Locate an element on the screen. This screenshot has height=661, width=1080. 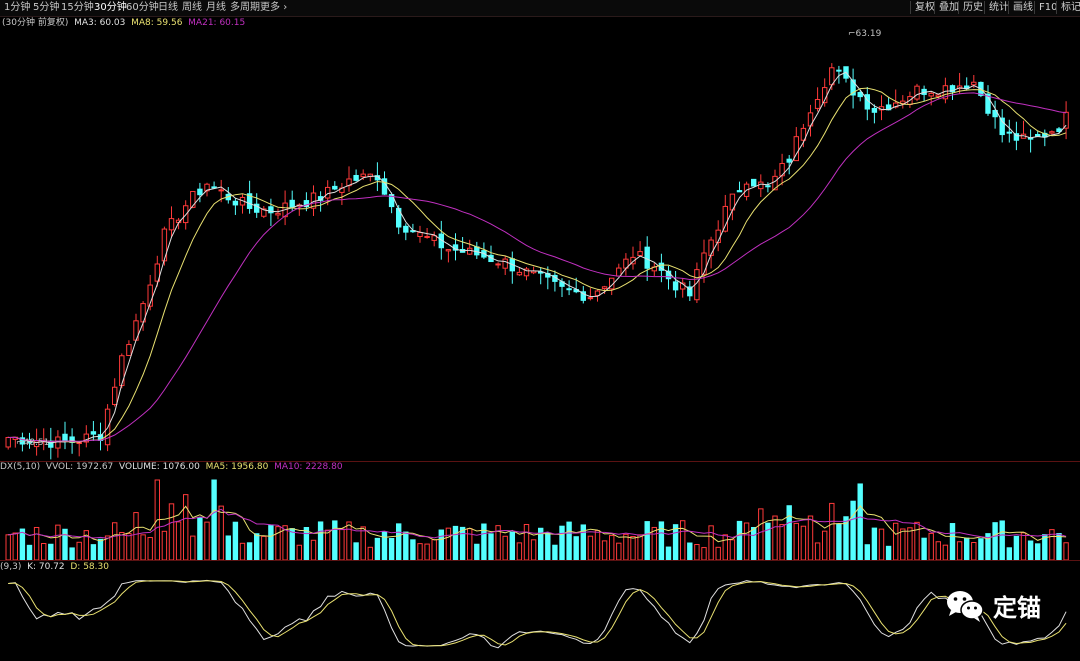
tab-multi-period: 多周期 is located at coordinates (245, 8).